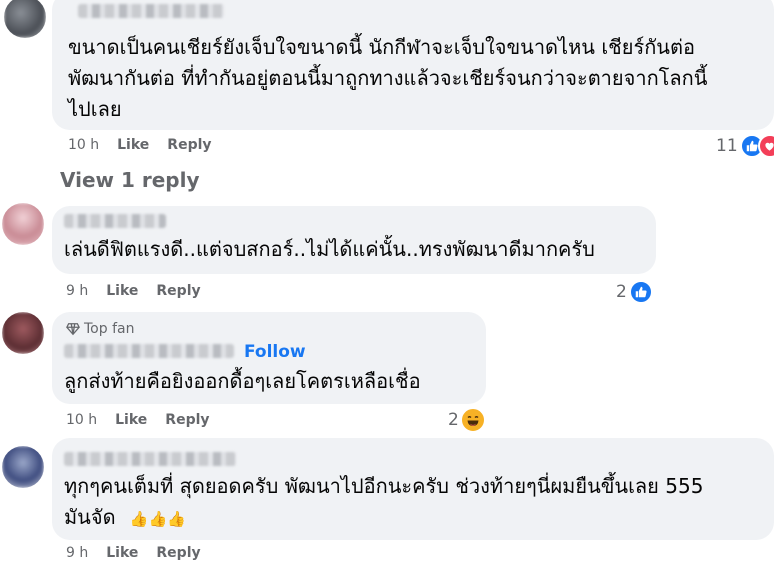  What do you see at coordinates (95, 109) in the screenshot?
I see `comment-text-line: ไปเลย` at bounding box center [95, 109].